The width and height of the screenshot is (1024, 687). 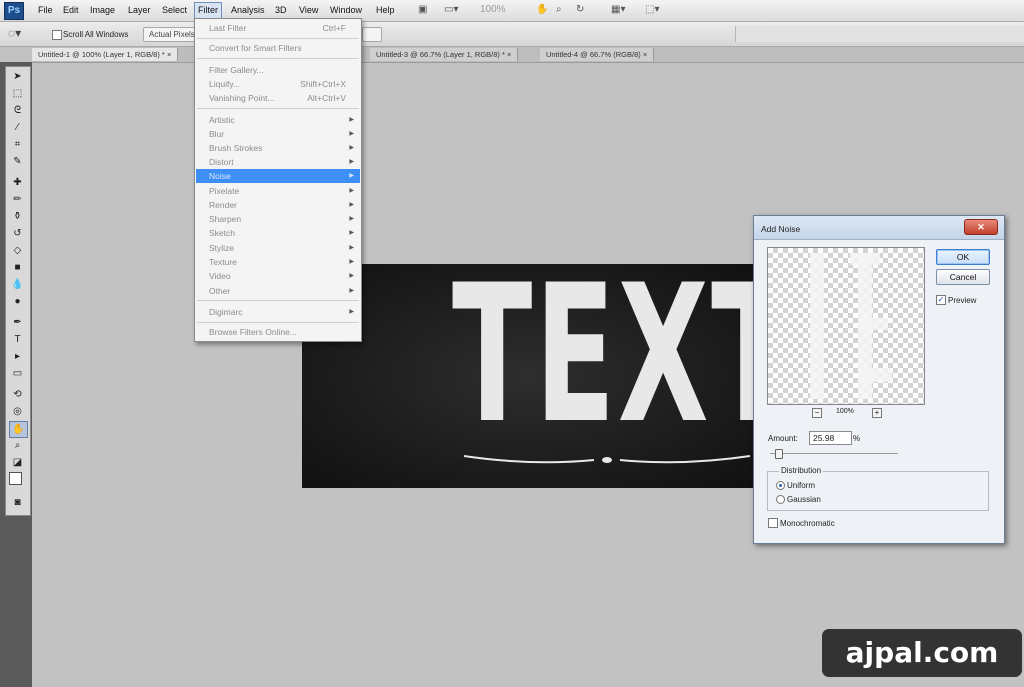 What do you see at coordinates (278, 233) in the screenshot?
I see `menu-item-sketch: Sketch ▶` at bounding box center [278, 233].